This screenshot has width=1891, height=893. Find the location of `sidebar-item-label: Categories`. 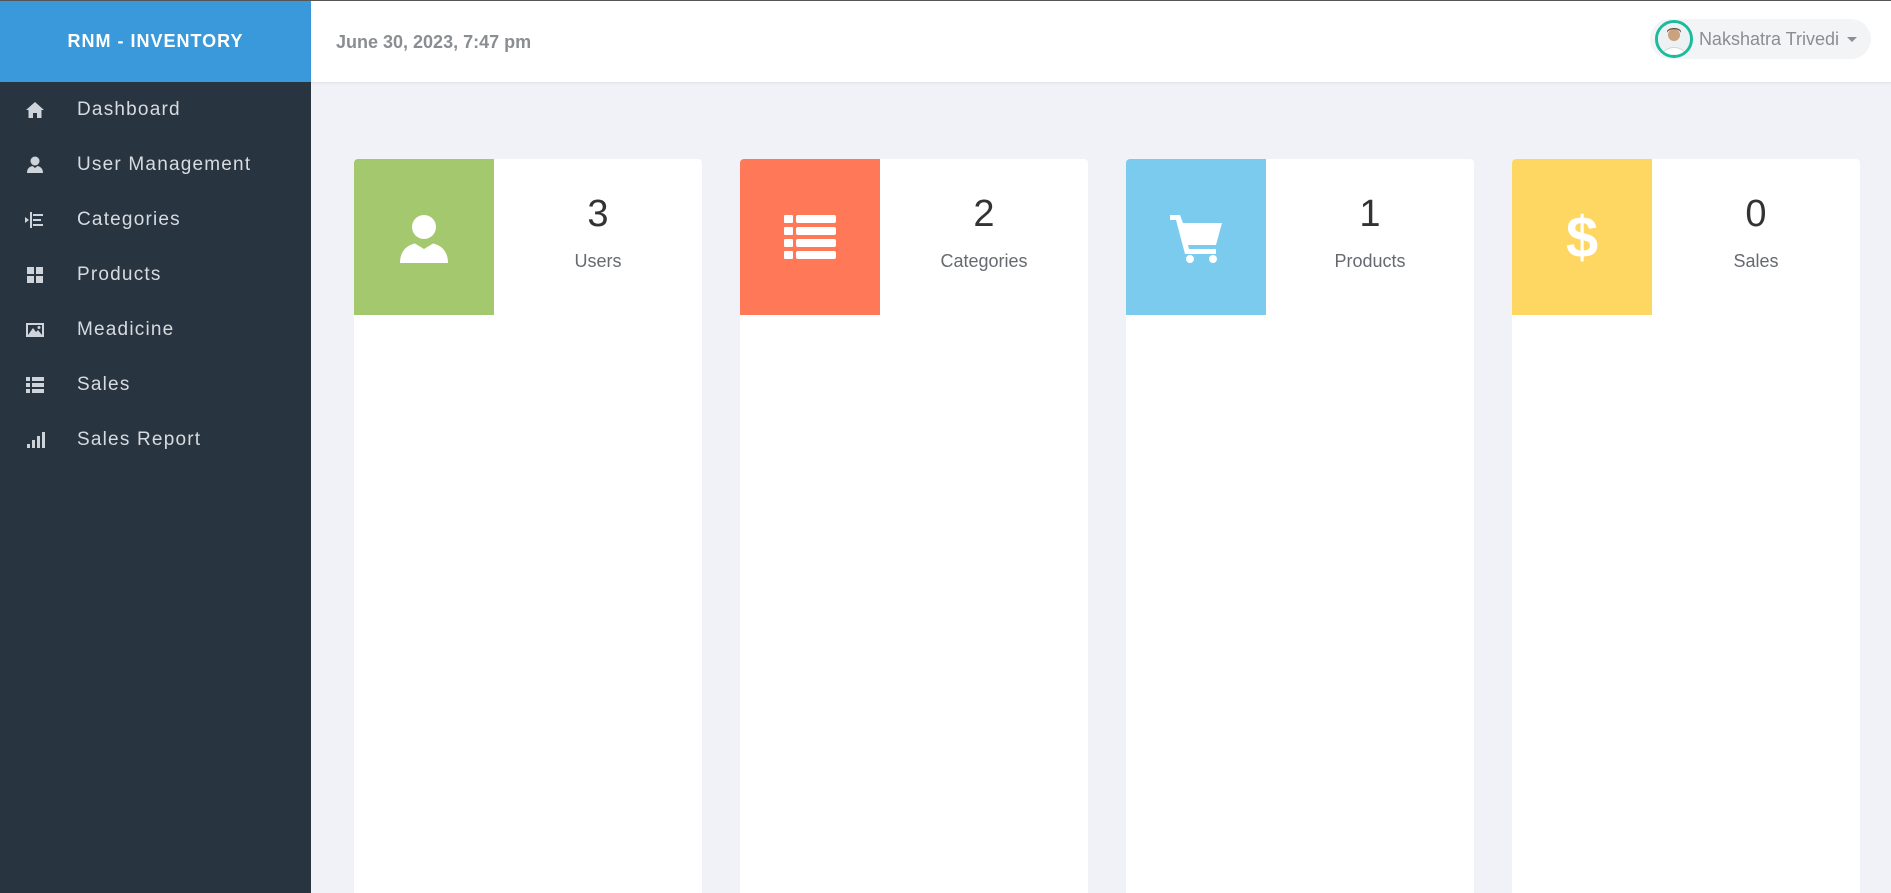

sidebar-item-label: Categories is located at coordinates (129, 219).